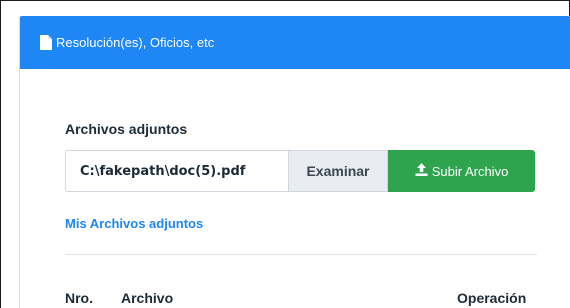  What do you see at coordinates (176, 171) in the screenshot?
I see `file-path-input: C:\fakepath\doc(5).pdf` at bounding box center [176, 171].